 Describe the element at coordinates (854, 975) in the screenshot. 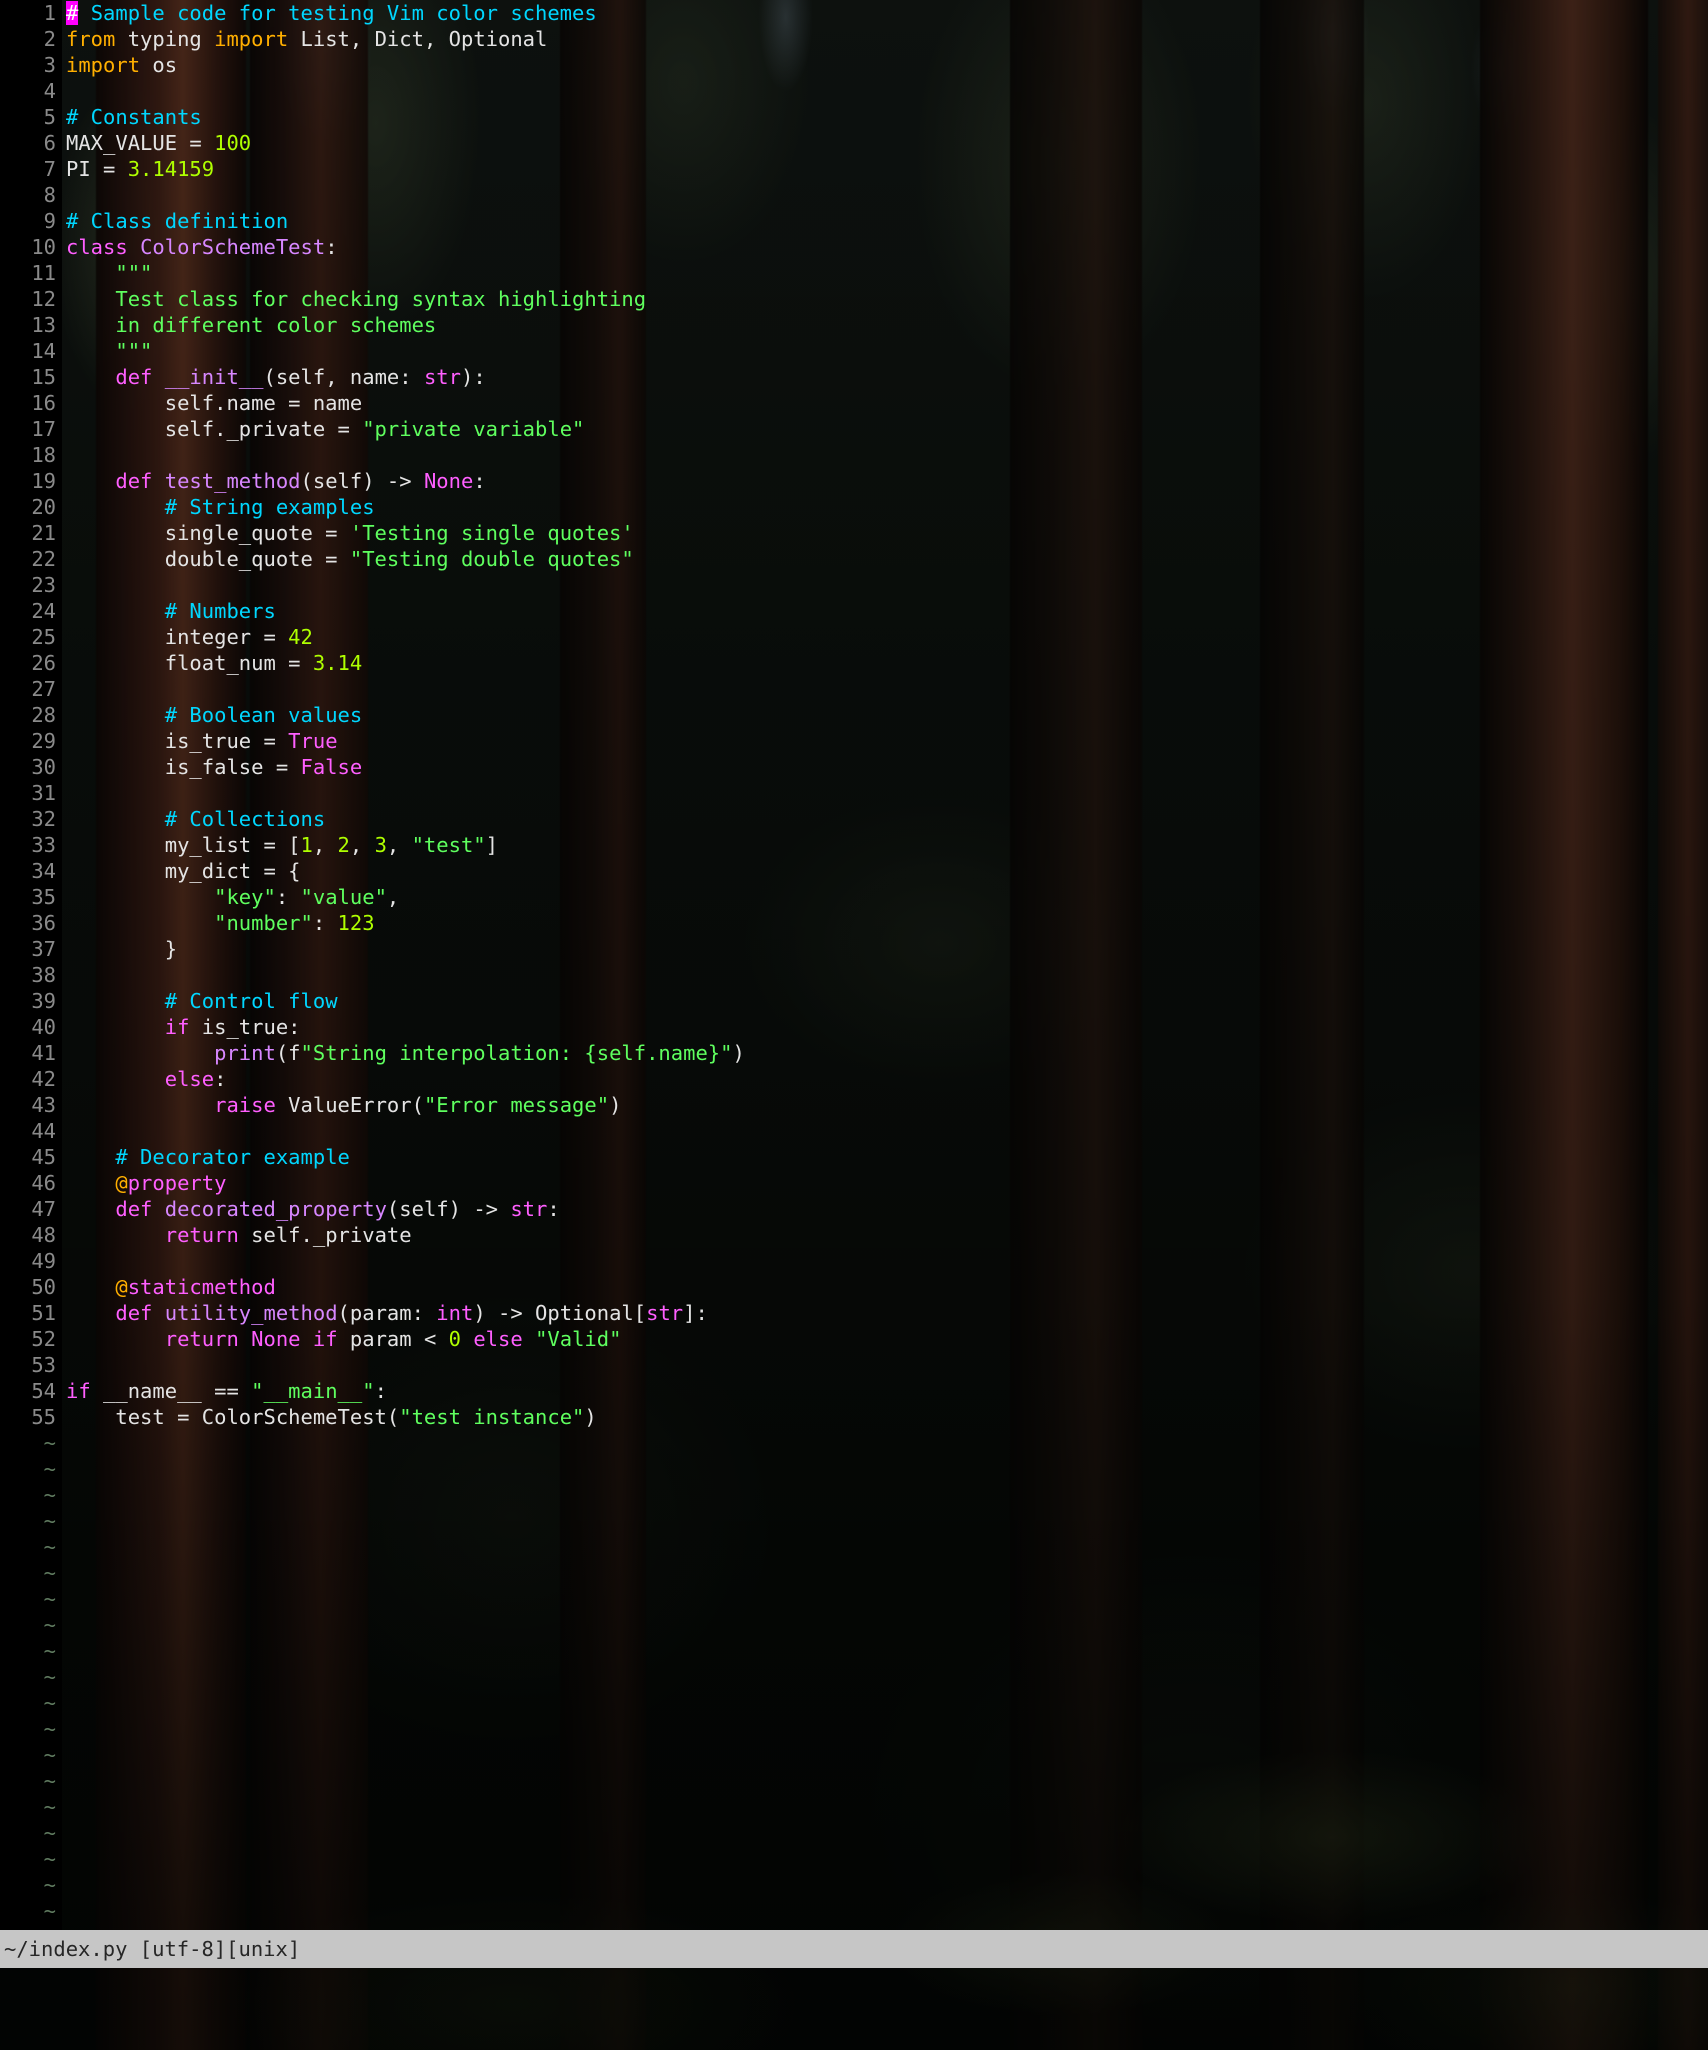

I see `code-line: 38` at that location.